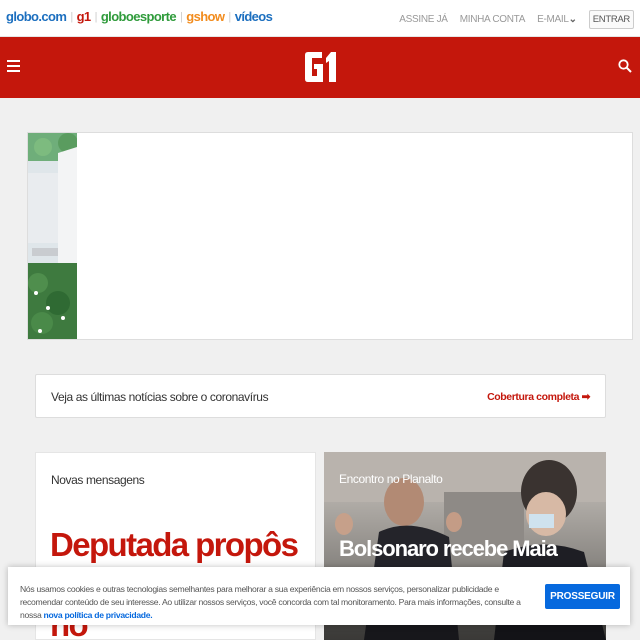 This screenshot has width=640, height=640. I want to click on brand-link-globo: globo.com, so click(36, 16).